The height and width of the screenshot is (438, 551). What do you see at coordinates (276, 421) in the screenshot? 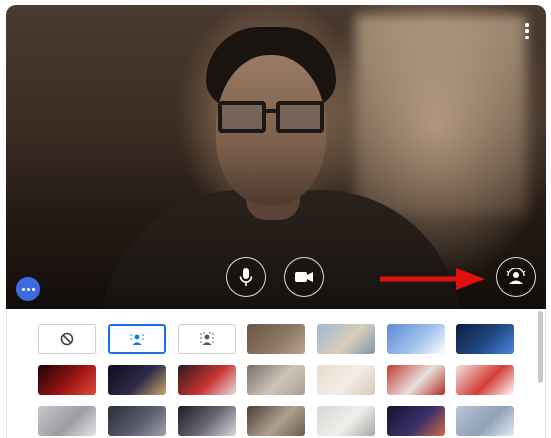
I see `background-tile-shelves` at bounding box center [276, 421].